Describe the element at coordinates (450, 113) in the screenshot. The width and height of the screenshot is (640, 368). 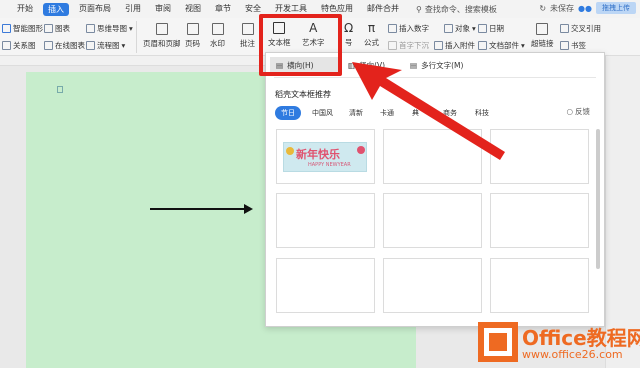
I see `category-business: 商务` at that location.